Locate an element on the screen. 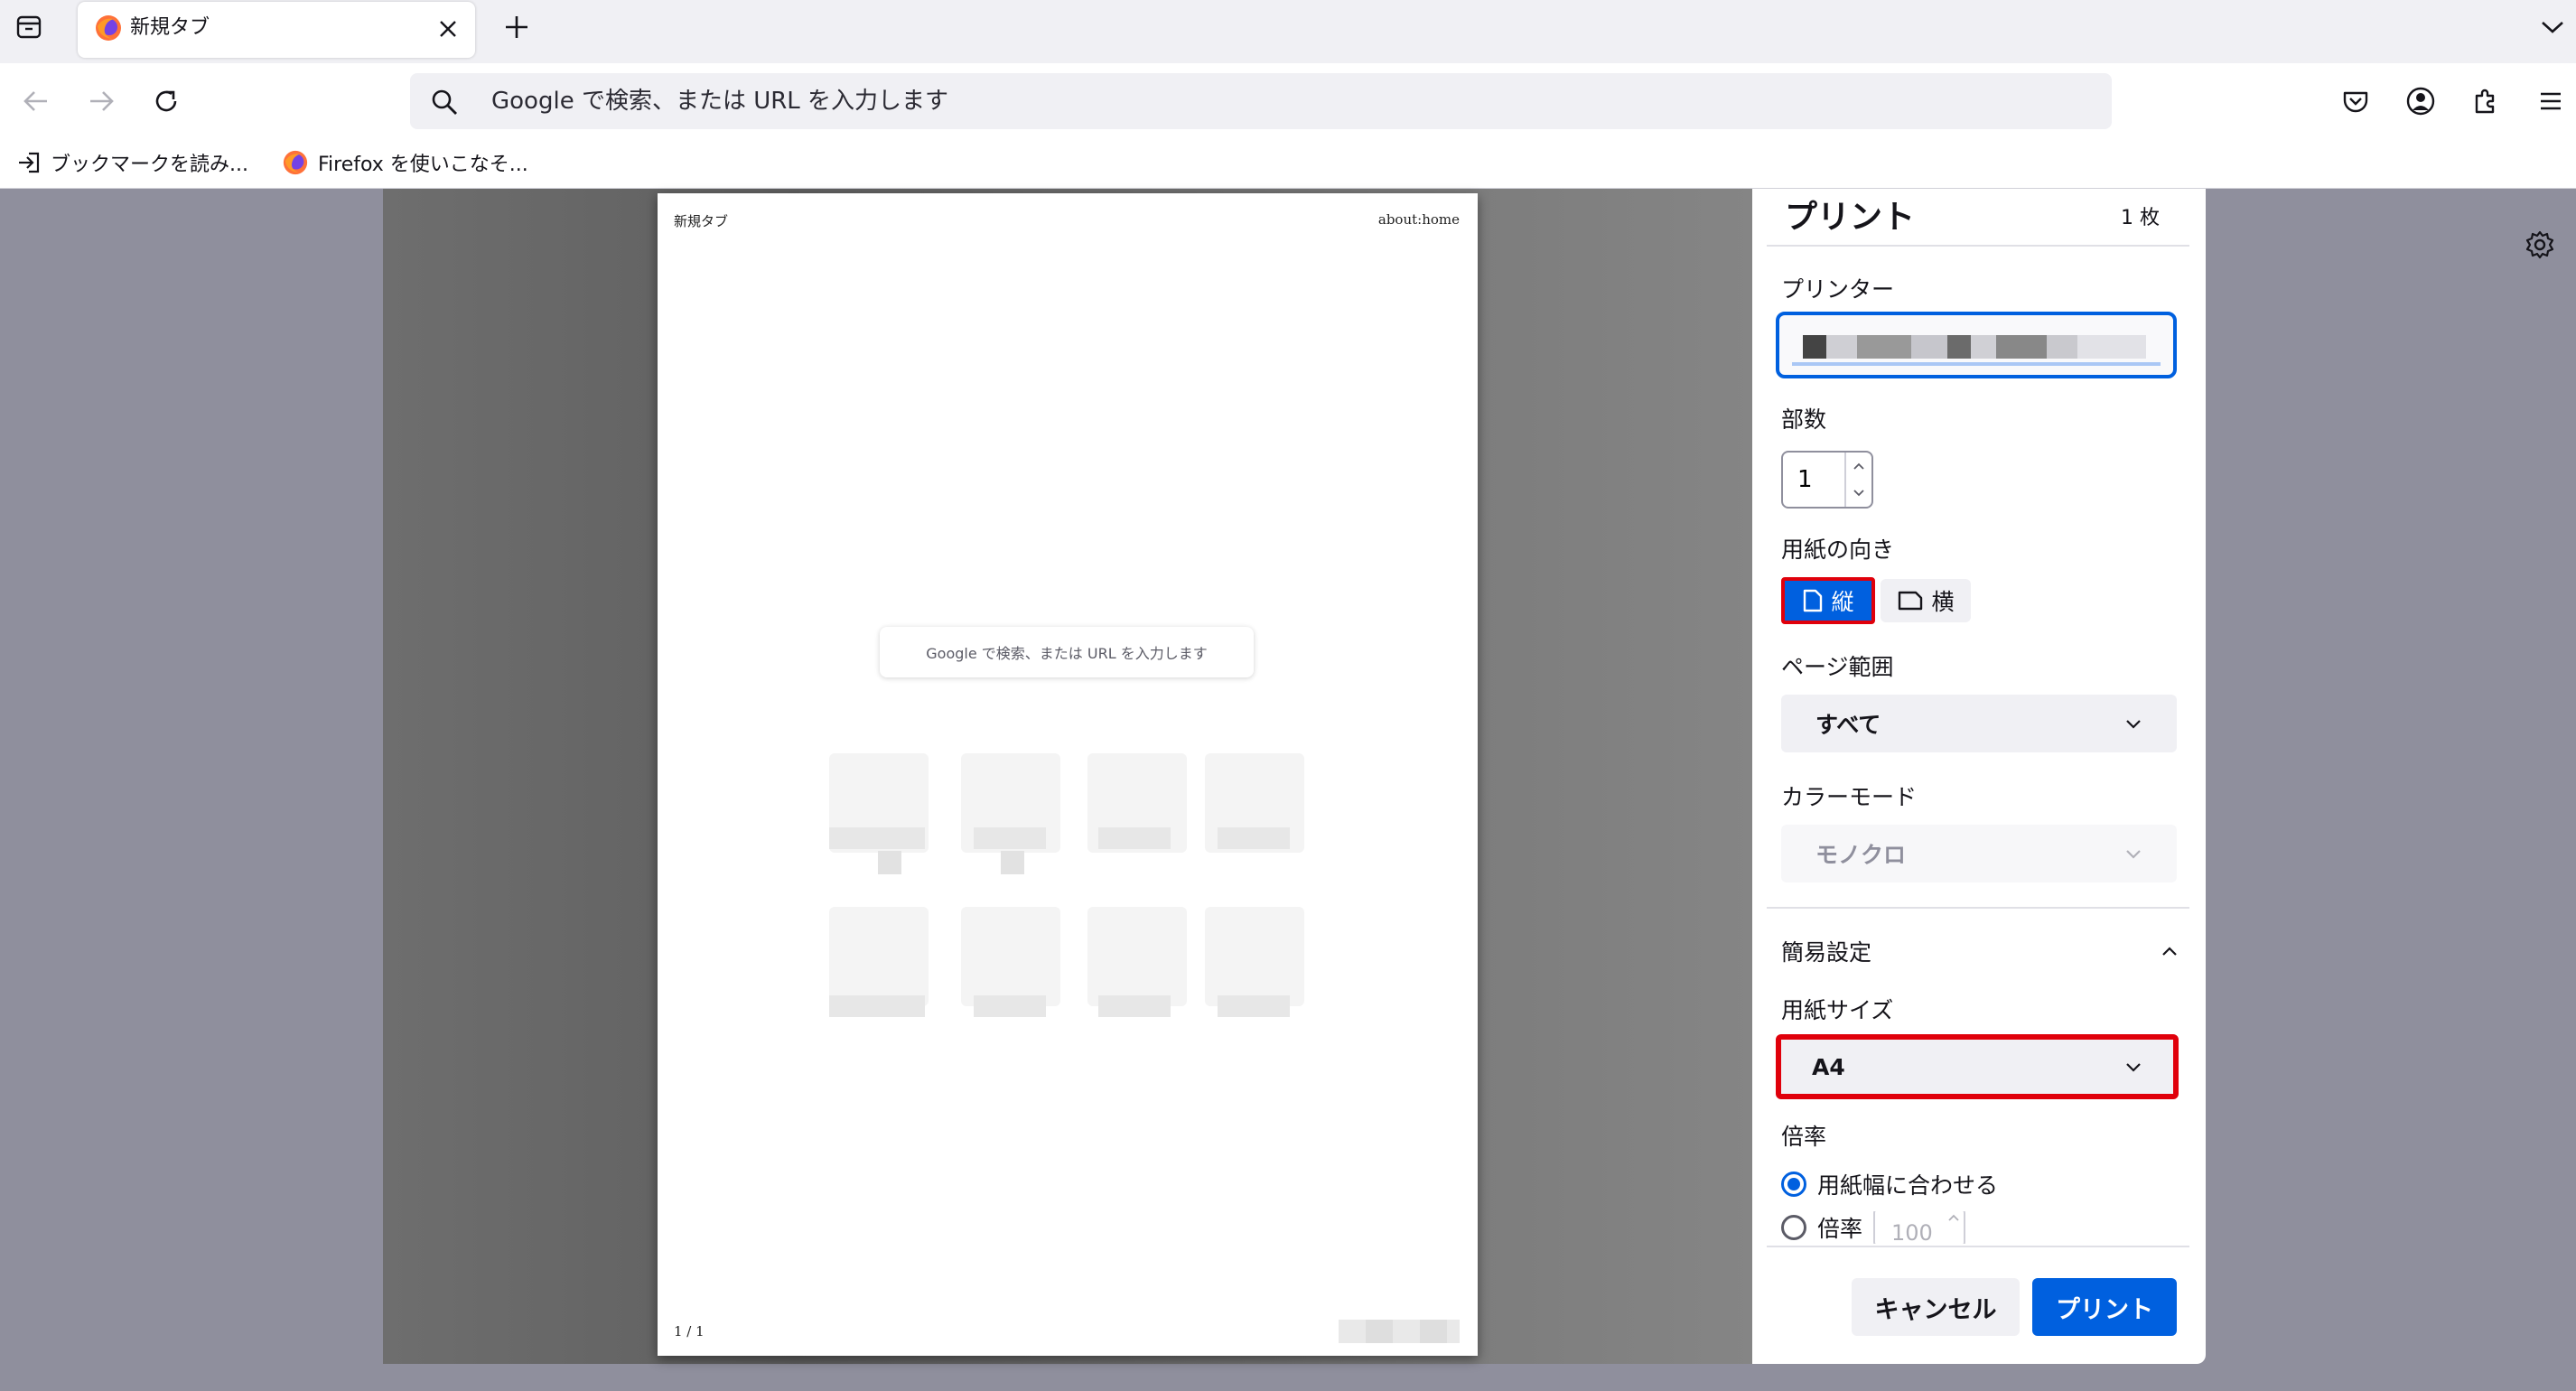  print-settings-gear is located at coordinates (2540, 245).